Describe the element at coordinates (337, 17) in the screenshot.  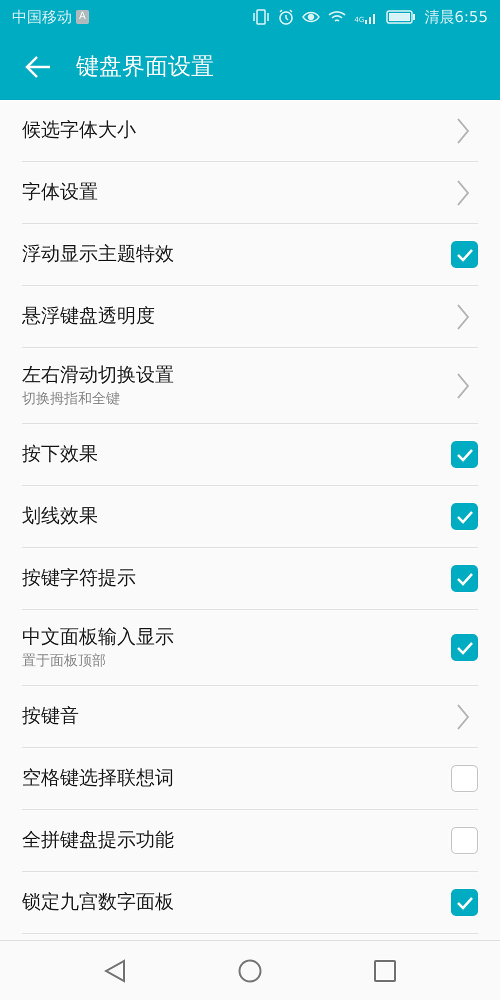
I see `wifi-icon` at that location.